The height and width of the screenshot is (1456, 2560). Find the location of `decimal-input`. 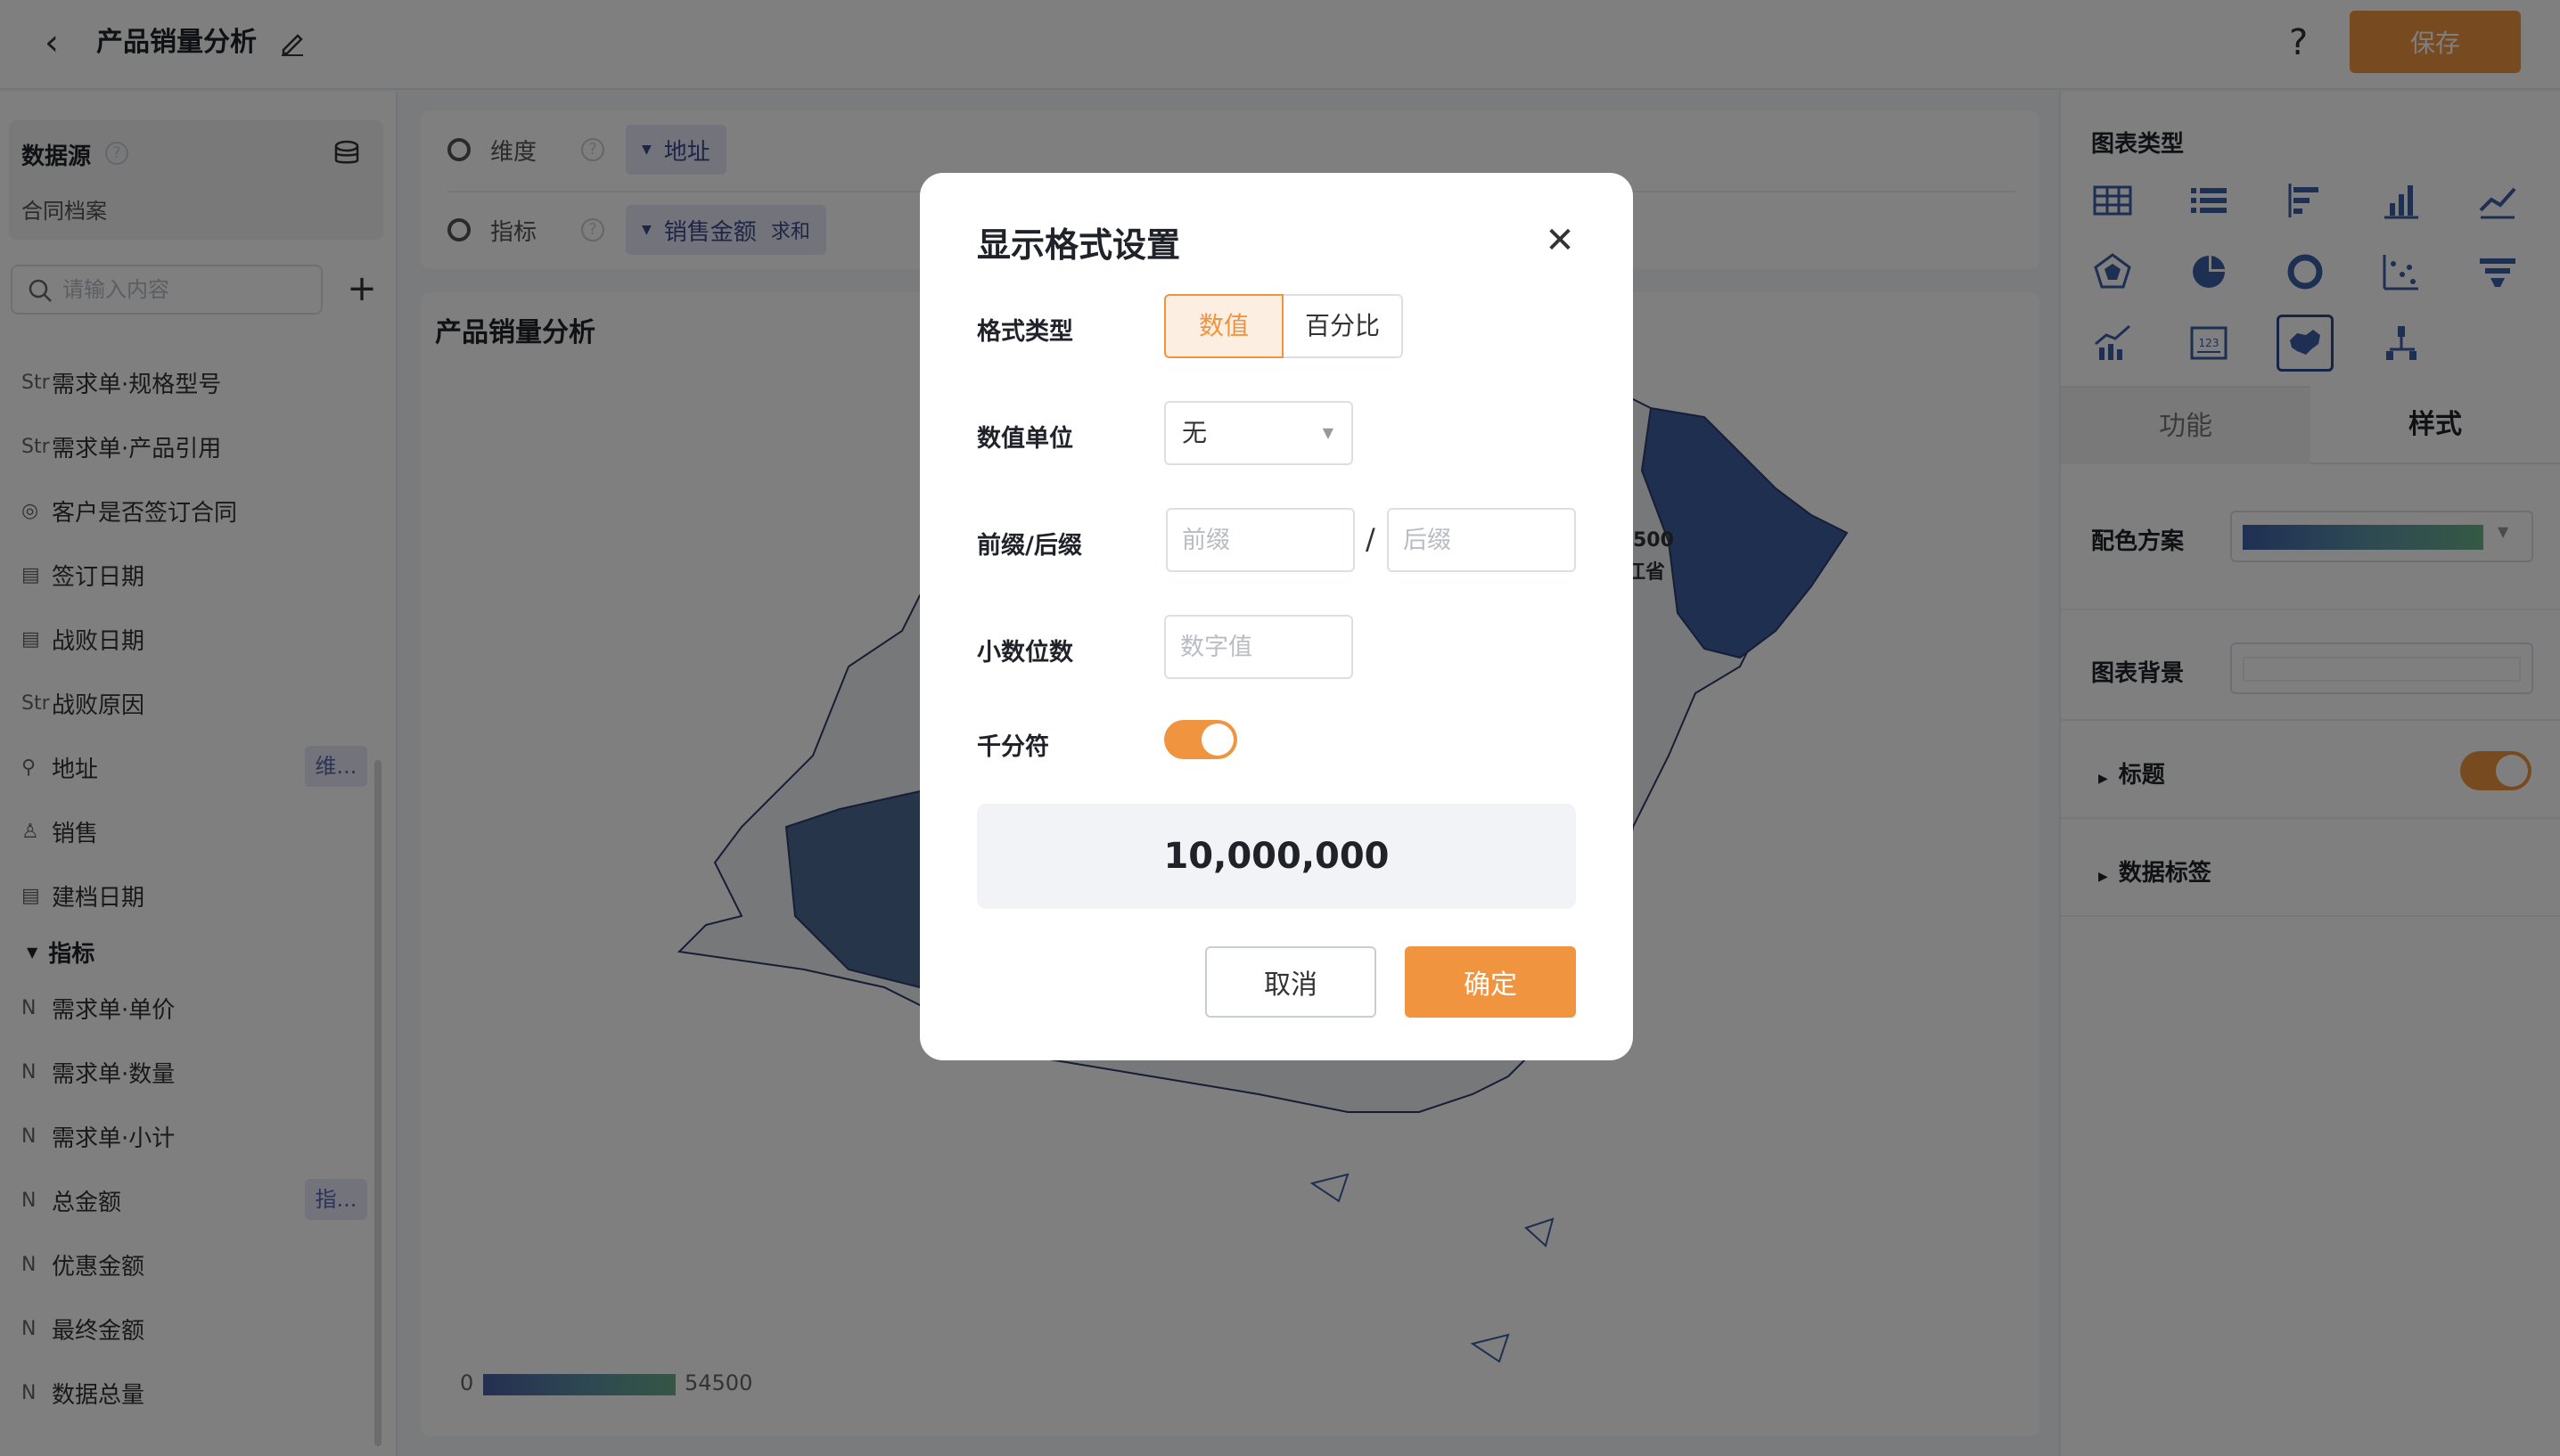

decimal-input is located at coordinates (1258, 647).